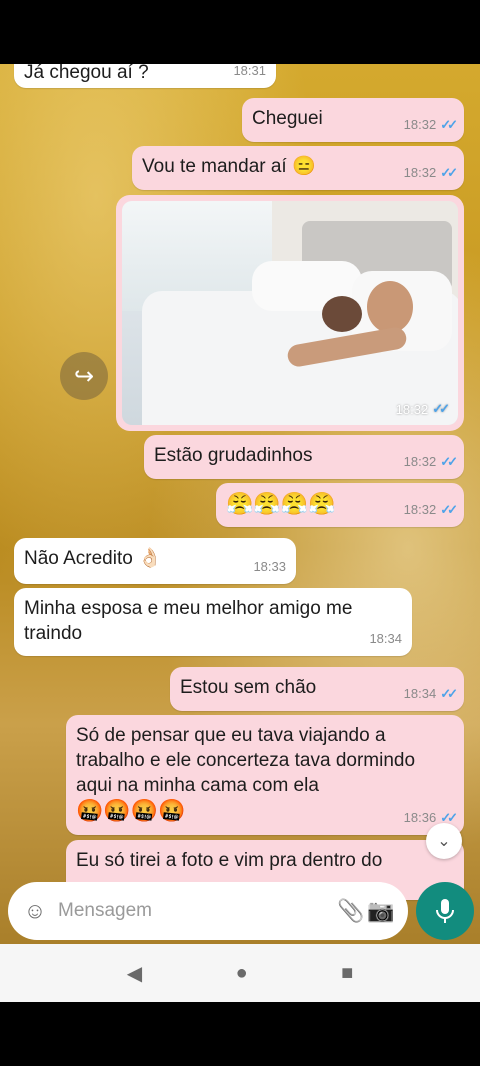 The width and height of the screenshot is (480, 1066). I want to click on message-outgoing: Estão grudadinhos 18:32 ✓✓, so click(304, 457).